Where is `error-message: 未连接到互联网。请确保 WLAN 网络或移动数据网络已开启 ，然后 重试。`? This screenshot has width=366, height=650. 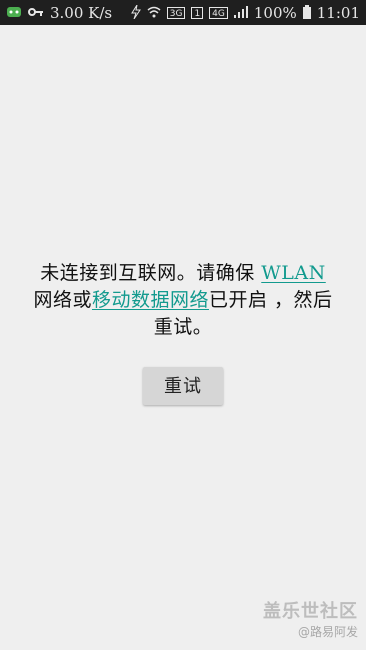
error-message: 未连接到互联网。请确保 WLAN 网络或移动数据网络已开启 ，然后 重试。 is located at coordinates (183, 300).